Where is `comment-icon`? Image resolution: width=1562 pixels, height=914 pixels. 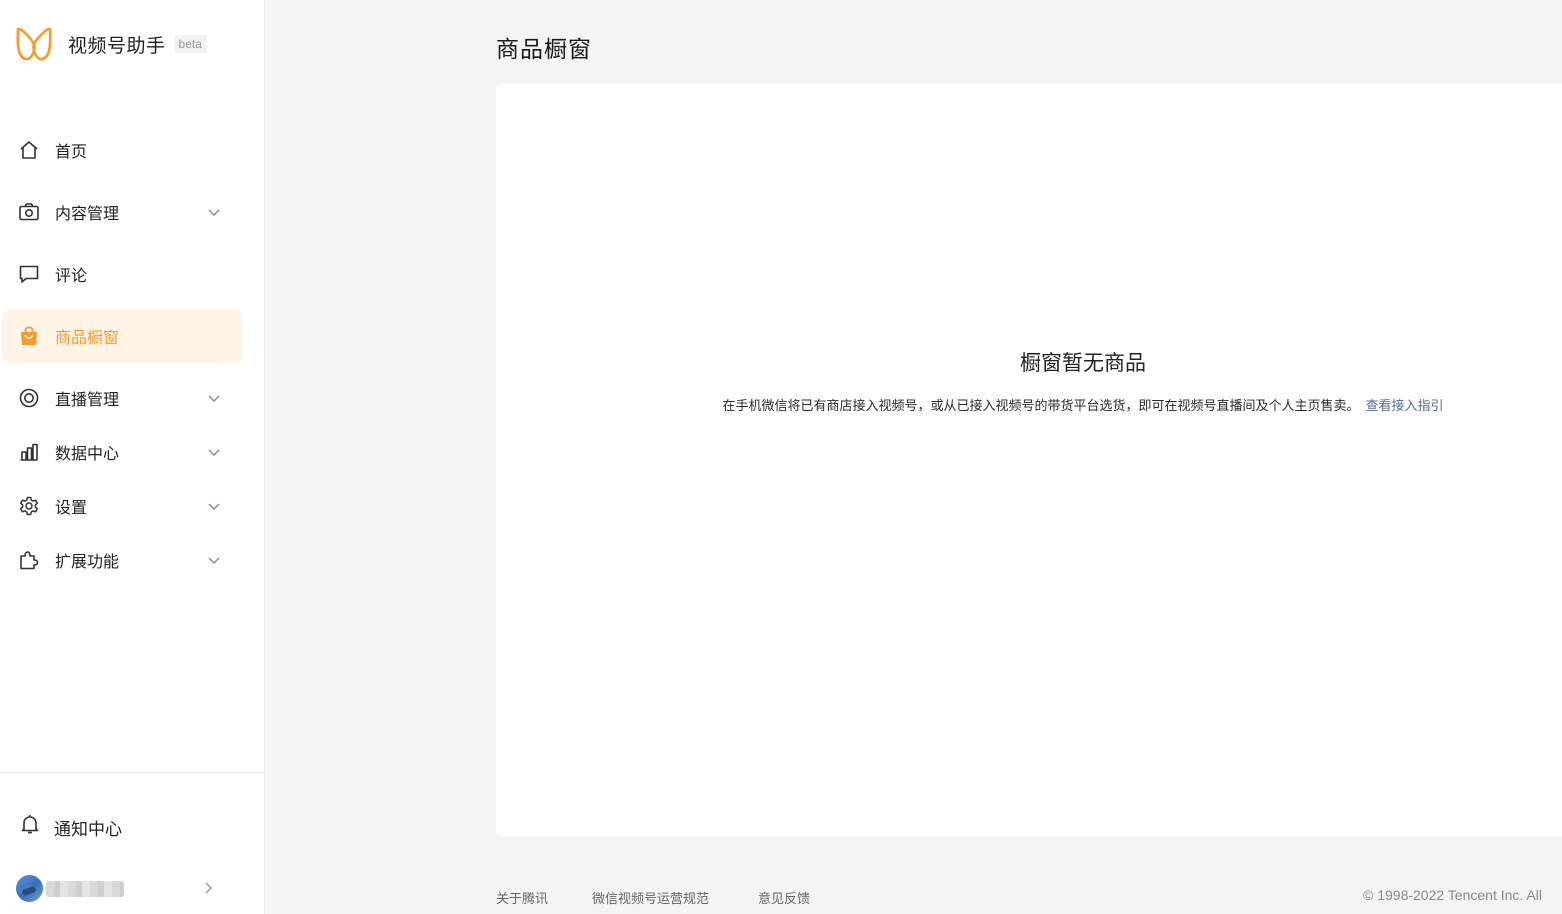
comment-icon is located at coordinates (29, 274).